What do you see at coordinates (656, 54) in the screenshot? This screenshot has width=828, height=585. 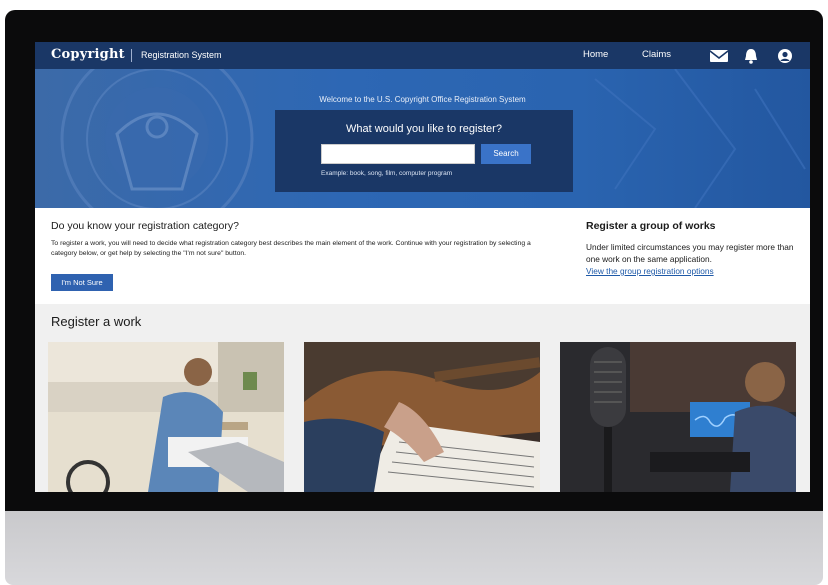 I see `nav-claims-link: Claims` at bounding box center [656, 54].